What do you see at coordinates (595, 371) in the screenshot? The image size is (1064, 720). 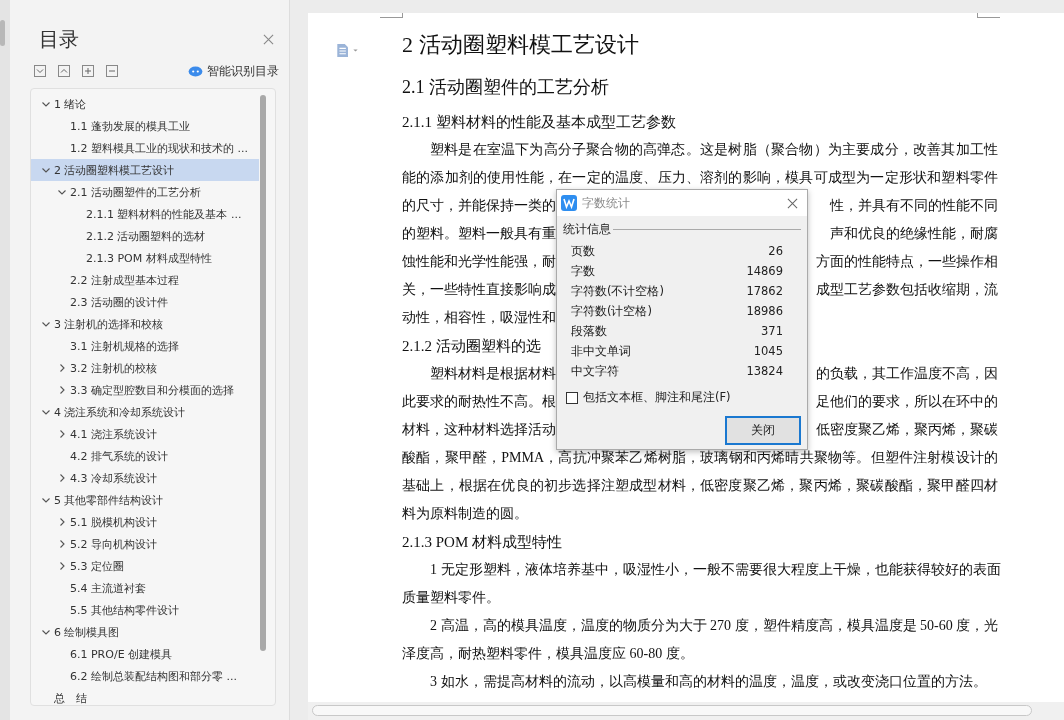 I see `stat-label: 中文字符` at bounding box center [595, 371].